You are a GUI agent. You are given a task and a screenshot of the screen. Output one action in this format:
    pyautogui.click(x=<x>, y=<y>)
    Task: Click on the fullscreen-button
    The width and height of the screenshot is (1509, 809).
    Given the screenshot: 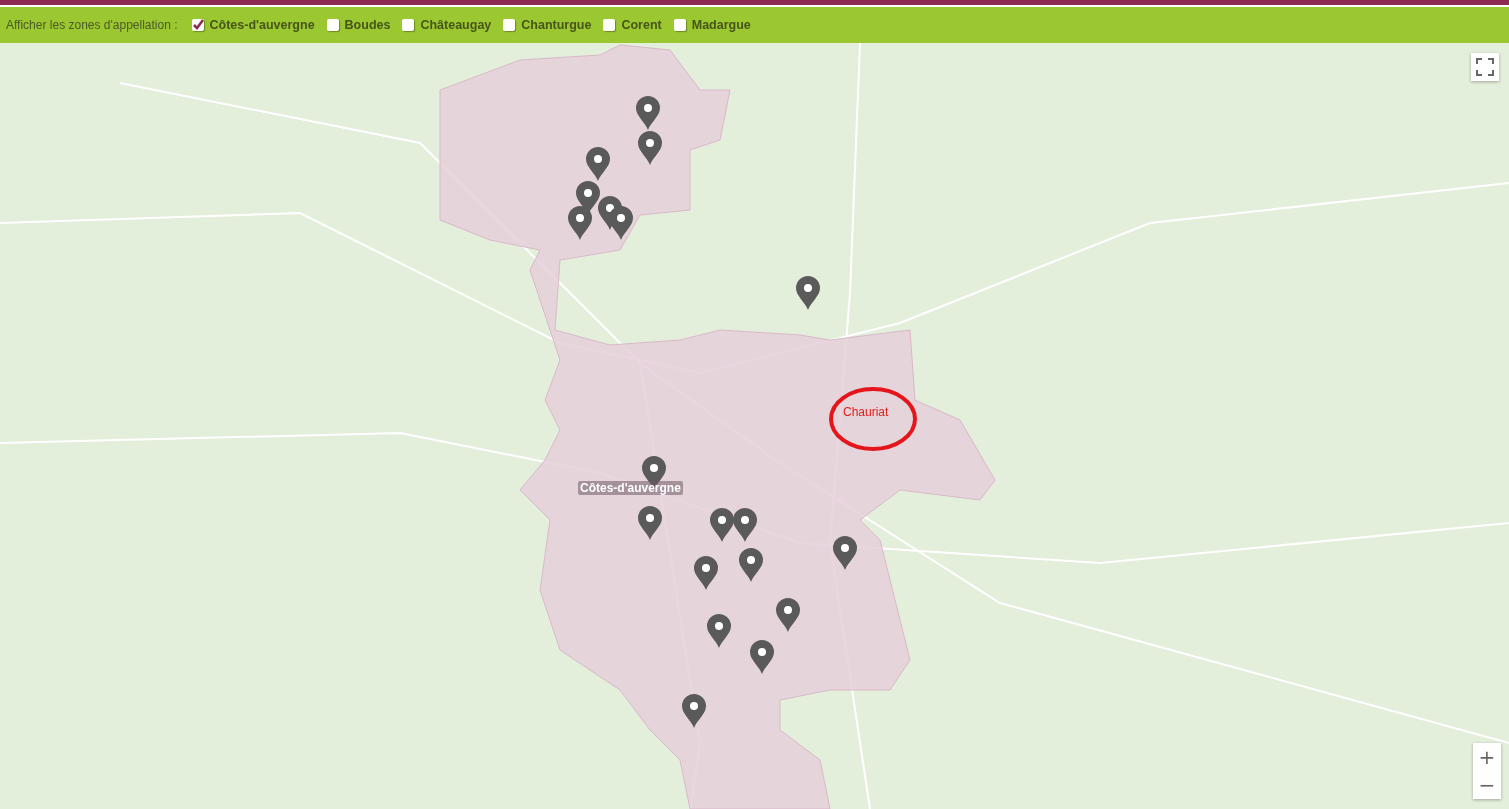 What is the action you would take?
    pyautogui.click(x=1485, y=67)
    